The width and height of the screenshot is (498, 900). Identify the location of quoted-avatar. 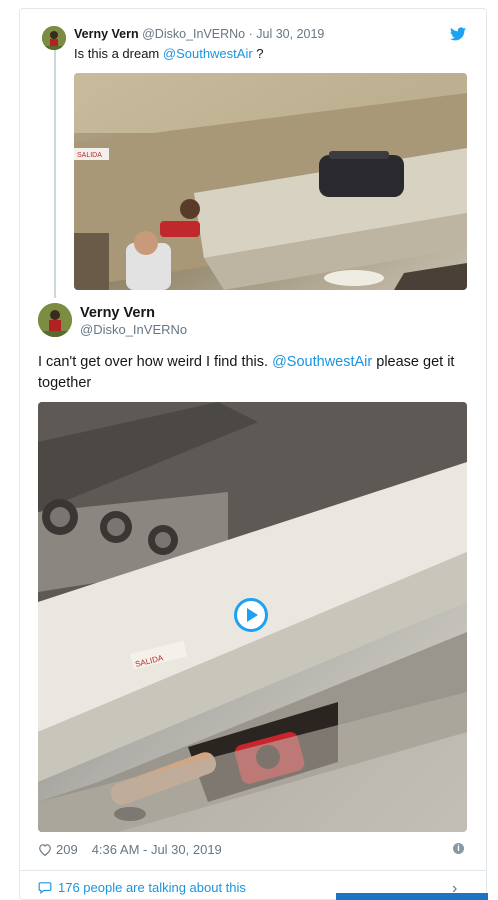
(54, 38).